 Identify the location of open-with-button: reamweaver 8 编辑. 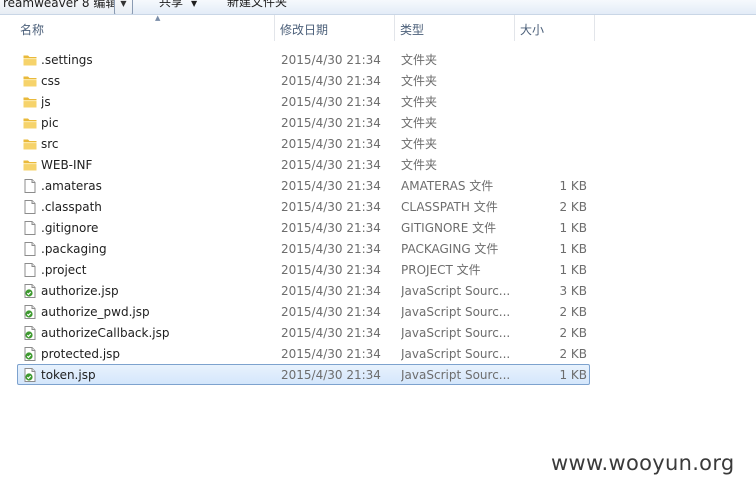
(59, 7).